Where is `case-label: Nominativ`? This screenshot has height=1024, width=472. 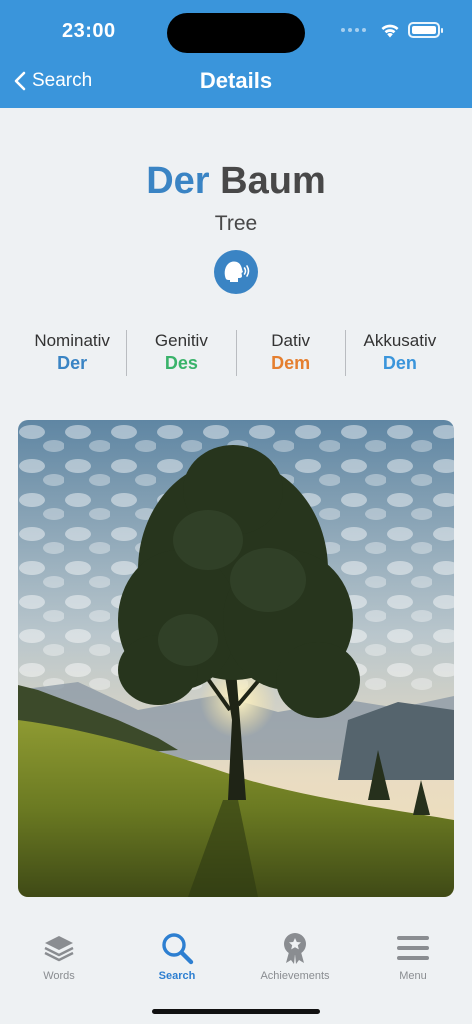 case-label: Nominativ is located at coordinates (72, 340).